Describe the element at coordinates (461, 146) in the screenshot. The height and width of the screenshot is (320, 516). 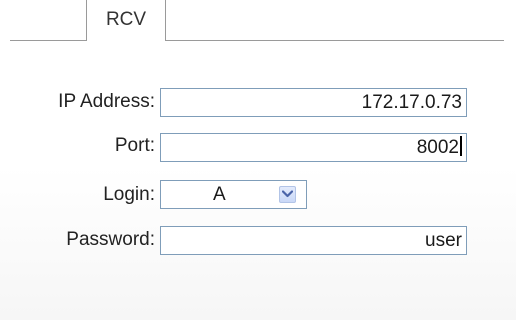
I see `text-caret` at that location.